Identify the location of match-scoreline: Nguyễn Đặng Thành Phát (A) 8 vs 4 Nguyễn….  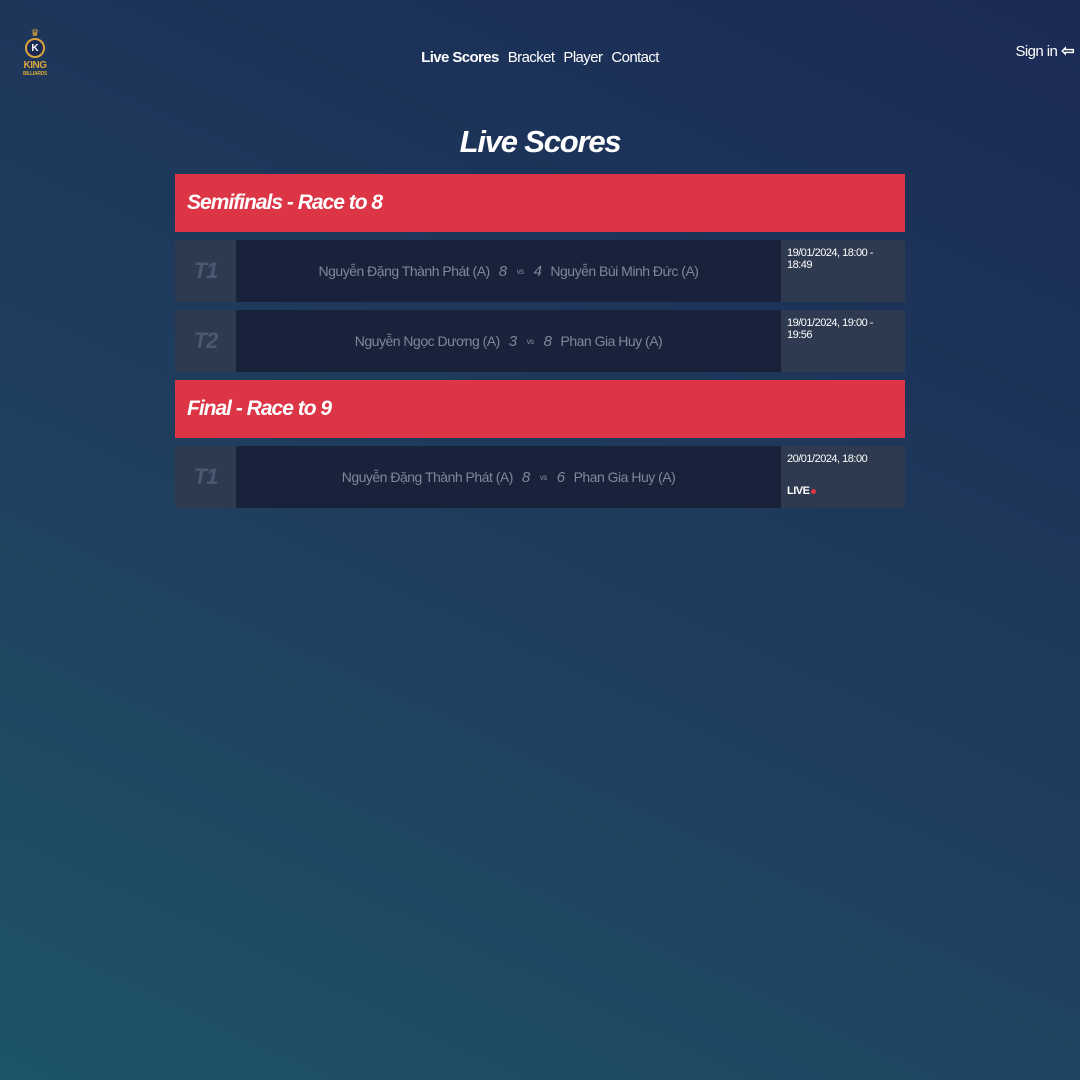
(508, 271).